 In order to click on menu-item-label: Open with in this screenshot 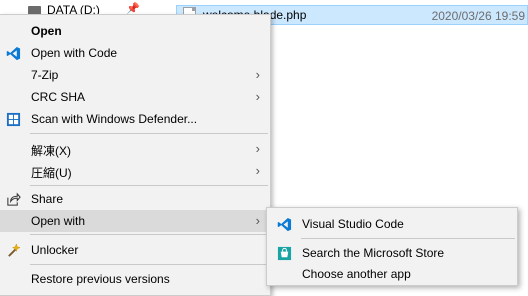, I will do `click(58, 221)`.